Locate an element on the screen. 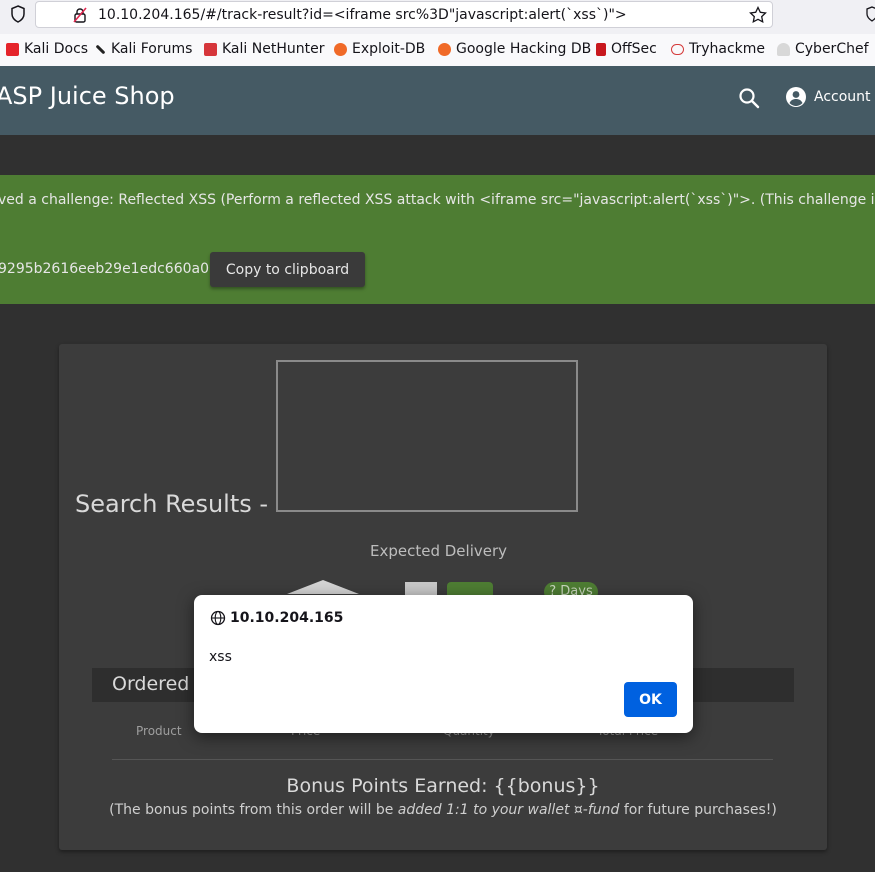  shield-extension-icon is located at coordinates (870, 14).